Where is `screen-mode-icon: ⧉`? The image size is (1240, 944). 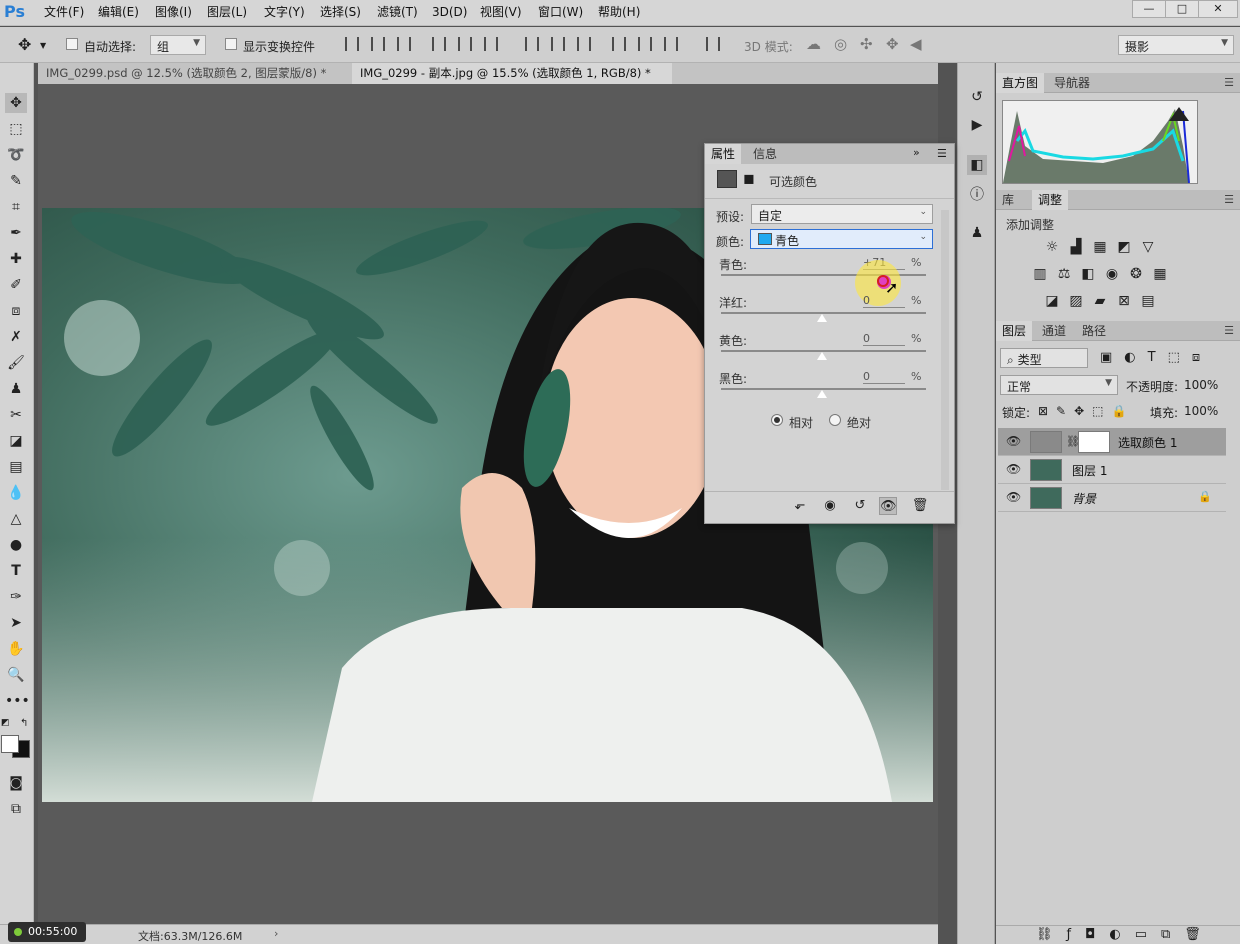 screen-mode-icon: ⧉ is located at coordinates (16, 809).